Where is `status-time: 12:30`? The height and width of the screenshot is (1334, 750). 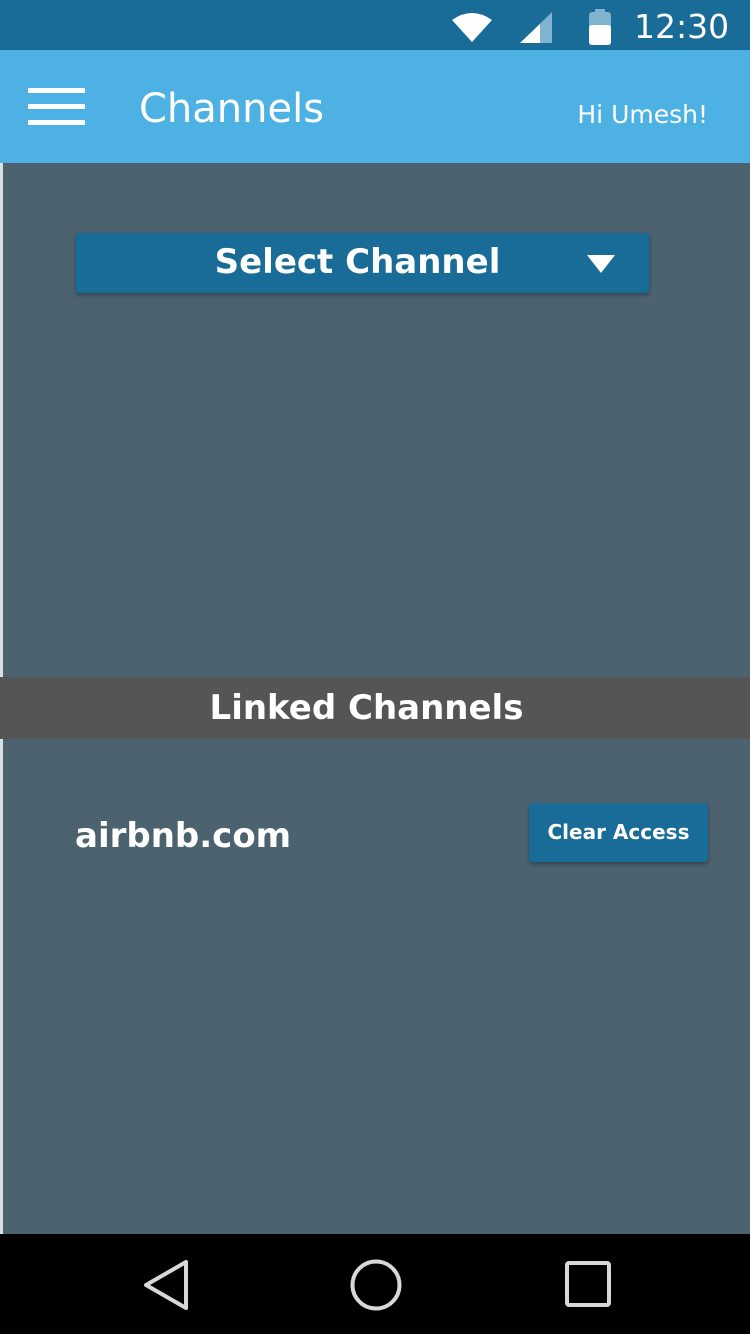 status-time: 12:30 is located at coordinates (682, 26).